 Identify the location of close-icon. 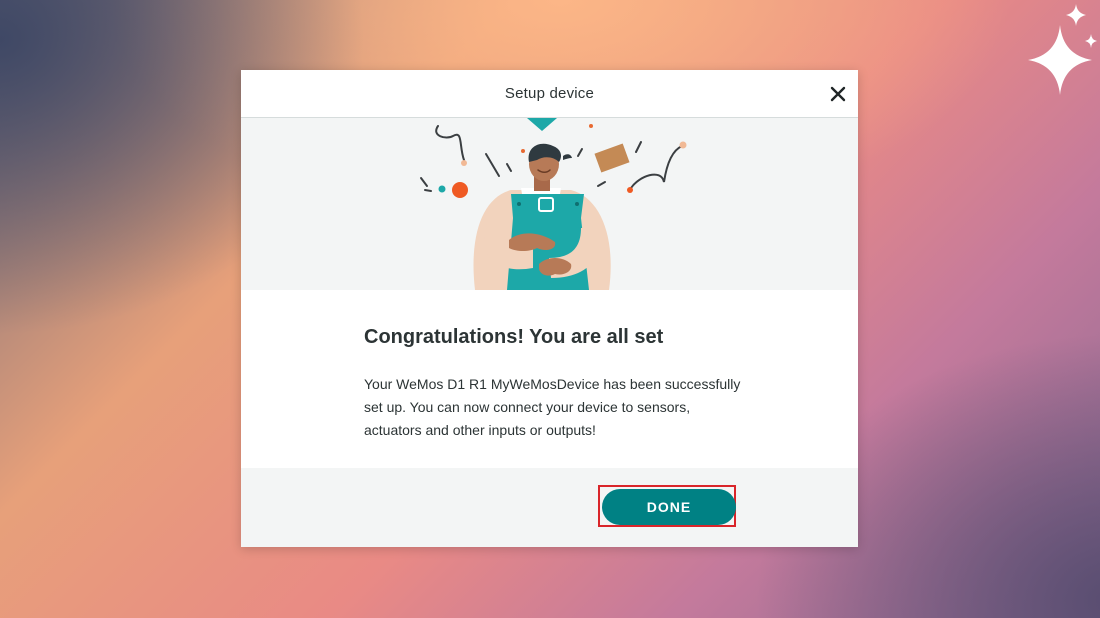
(838, 94).